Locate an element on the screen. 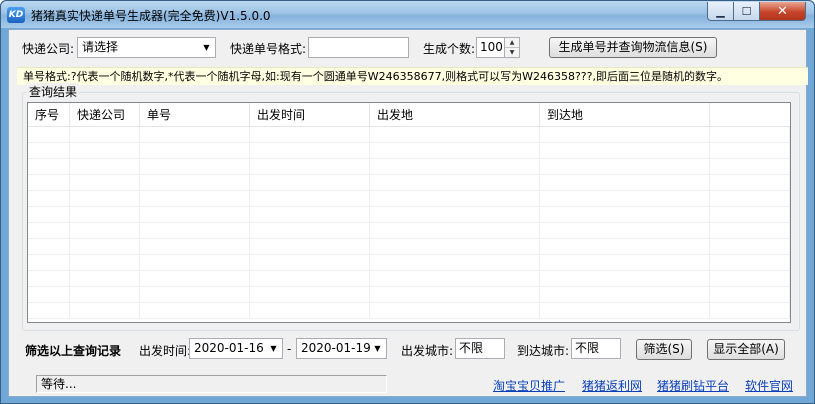  company-select: 请选择 ▼ is located at coordinates (146, 47).